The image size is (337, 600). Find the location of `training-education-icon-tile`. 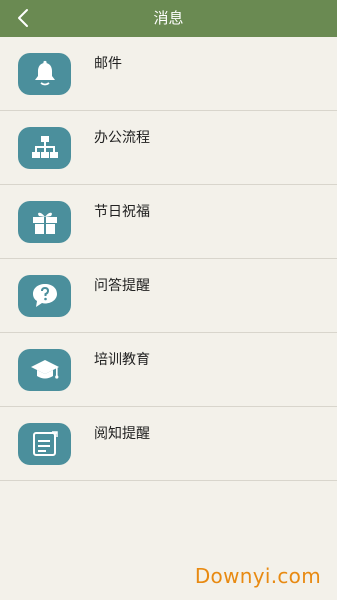

training-education-icon-tile is located at coordinates (44, 370).